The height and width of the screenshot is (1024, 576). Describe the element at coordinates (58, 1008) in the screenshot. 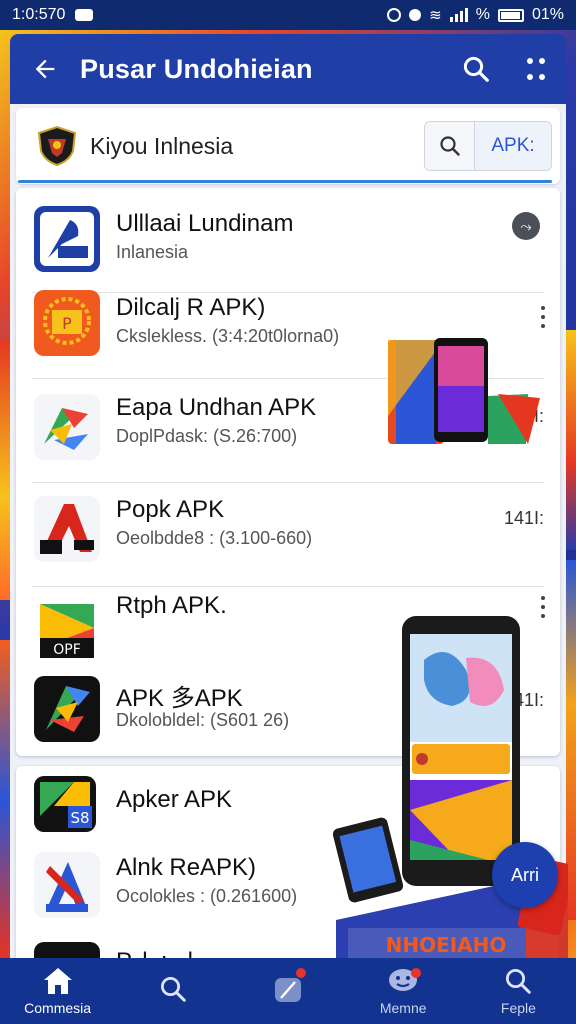

I see `nav-label: Commesia` at that location.